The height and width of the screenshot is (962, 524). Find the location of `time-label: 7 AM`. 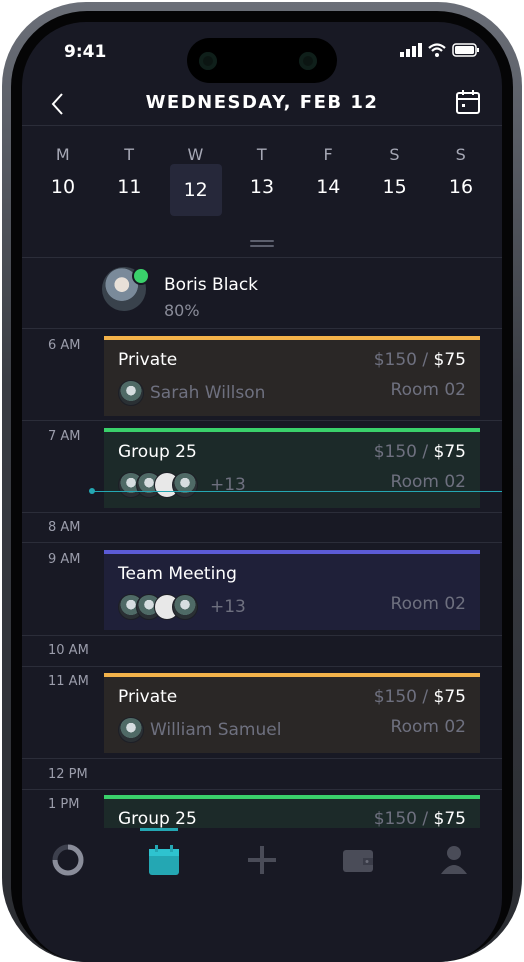

time-label: 7 AM is located at coordinates (64, 436).